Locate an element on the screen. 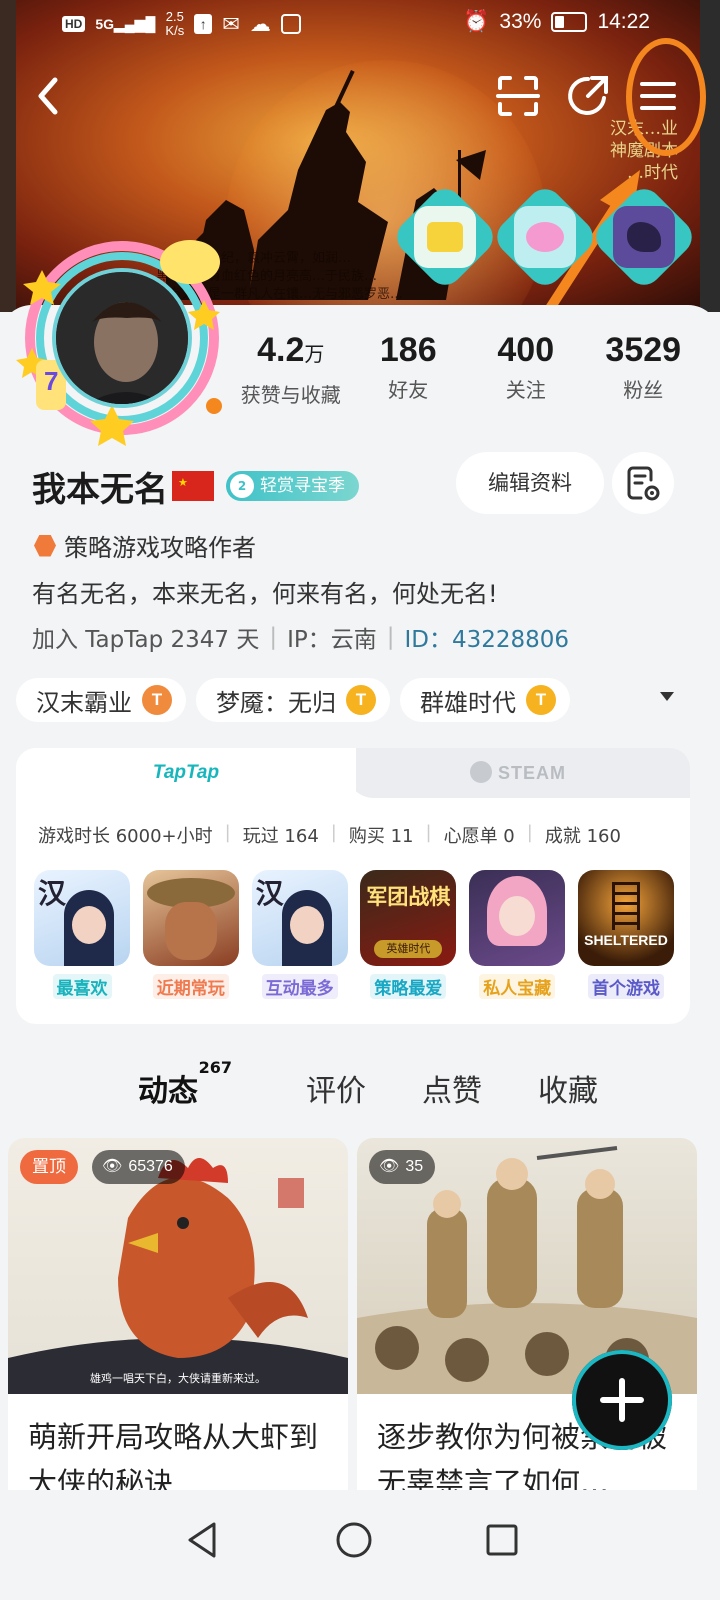  tab-taptap: TapTap is located at coordinates (186, 773).